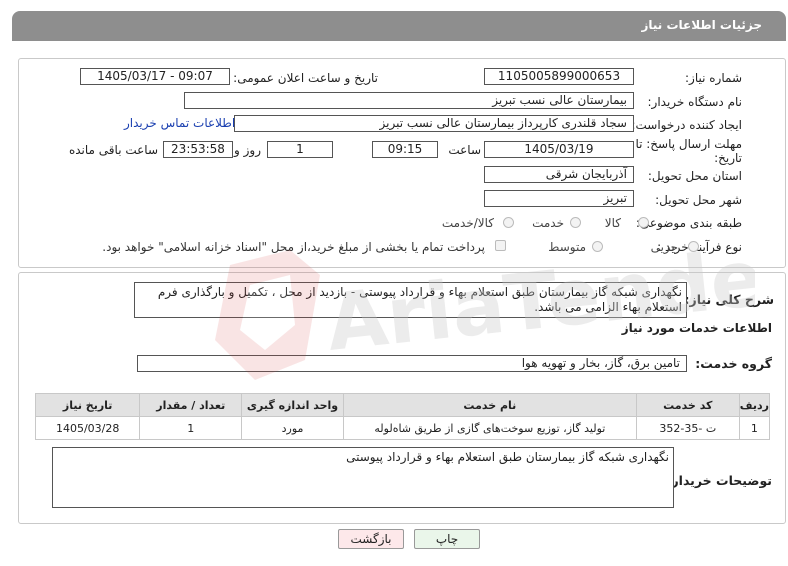 This screenshot has width=788, height=566. What do you see at coordinates (467, 223) in the screenshot?
I see `category-goods-service-label: کالا/خدمت` at bounding box center [467, 223].